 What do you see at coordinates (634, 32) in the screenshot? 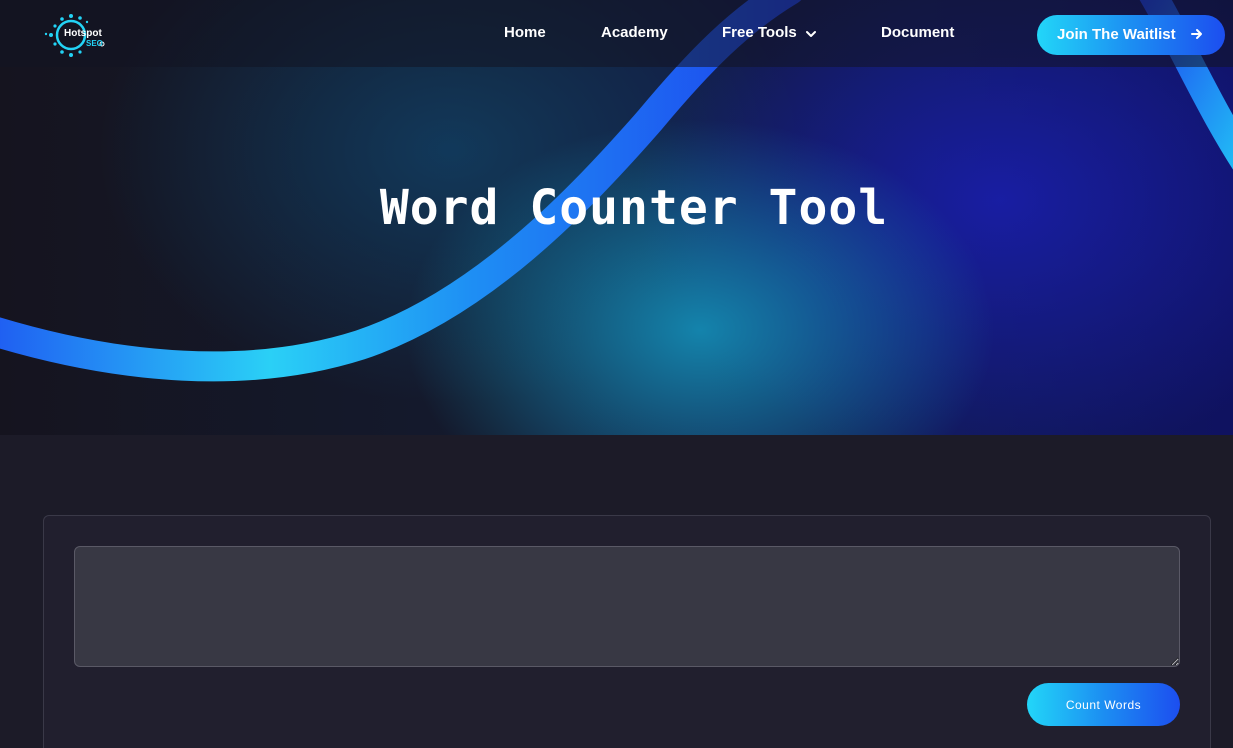
I see `nav-academy: Academy` at bounding box center [634, 32].